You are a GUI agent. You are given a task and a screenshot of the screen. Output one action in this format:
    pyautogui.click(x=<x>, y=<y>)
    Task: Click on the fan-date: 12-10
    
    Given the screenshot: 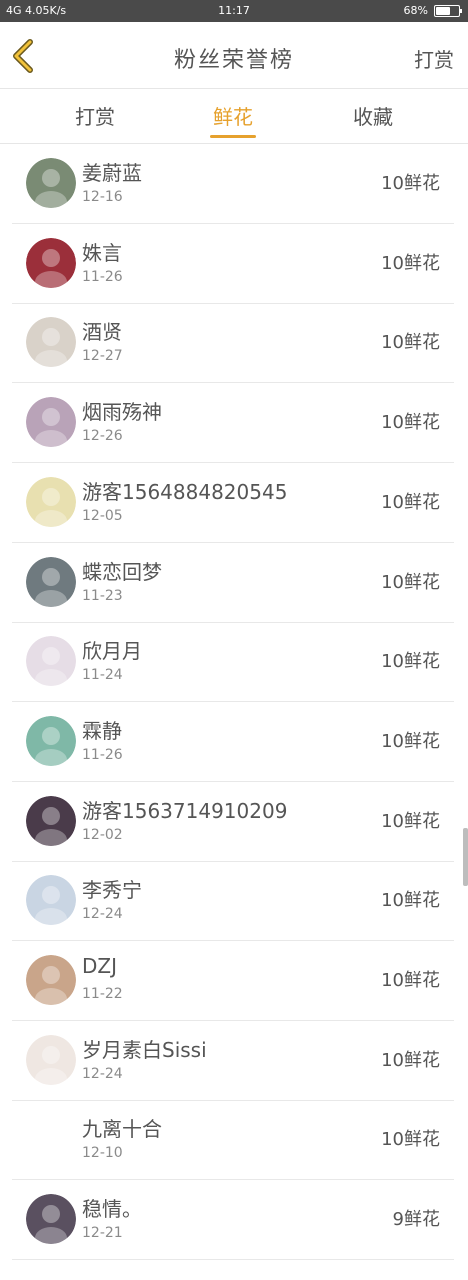 What is the action you would take?
    pyautogui.click(x=102, y=1153)
    